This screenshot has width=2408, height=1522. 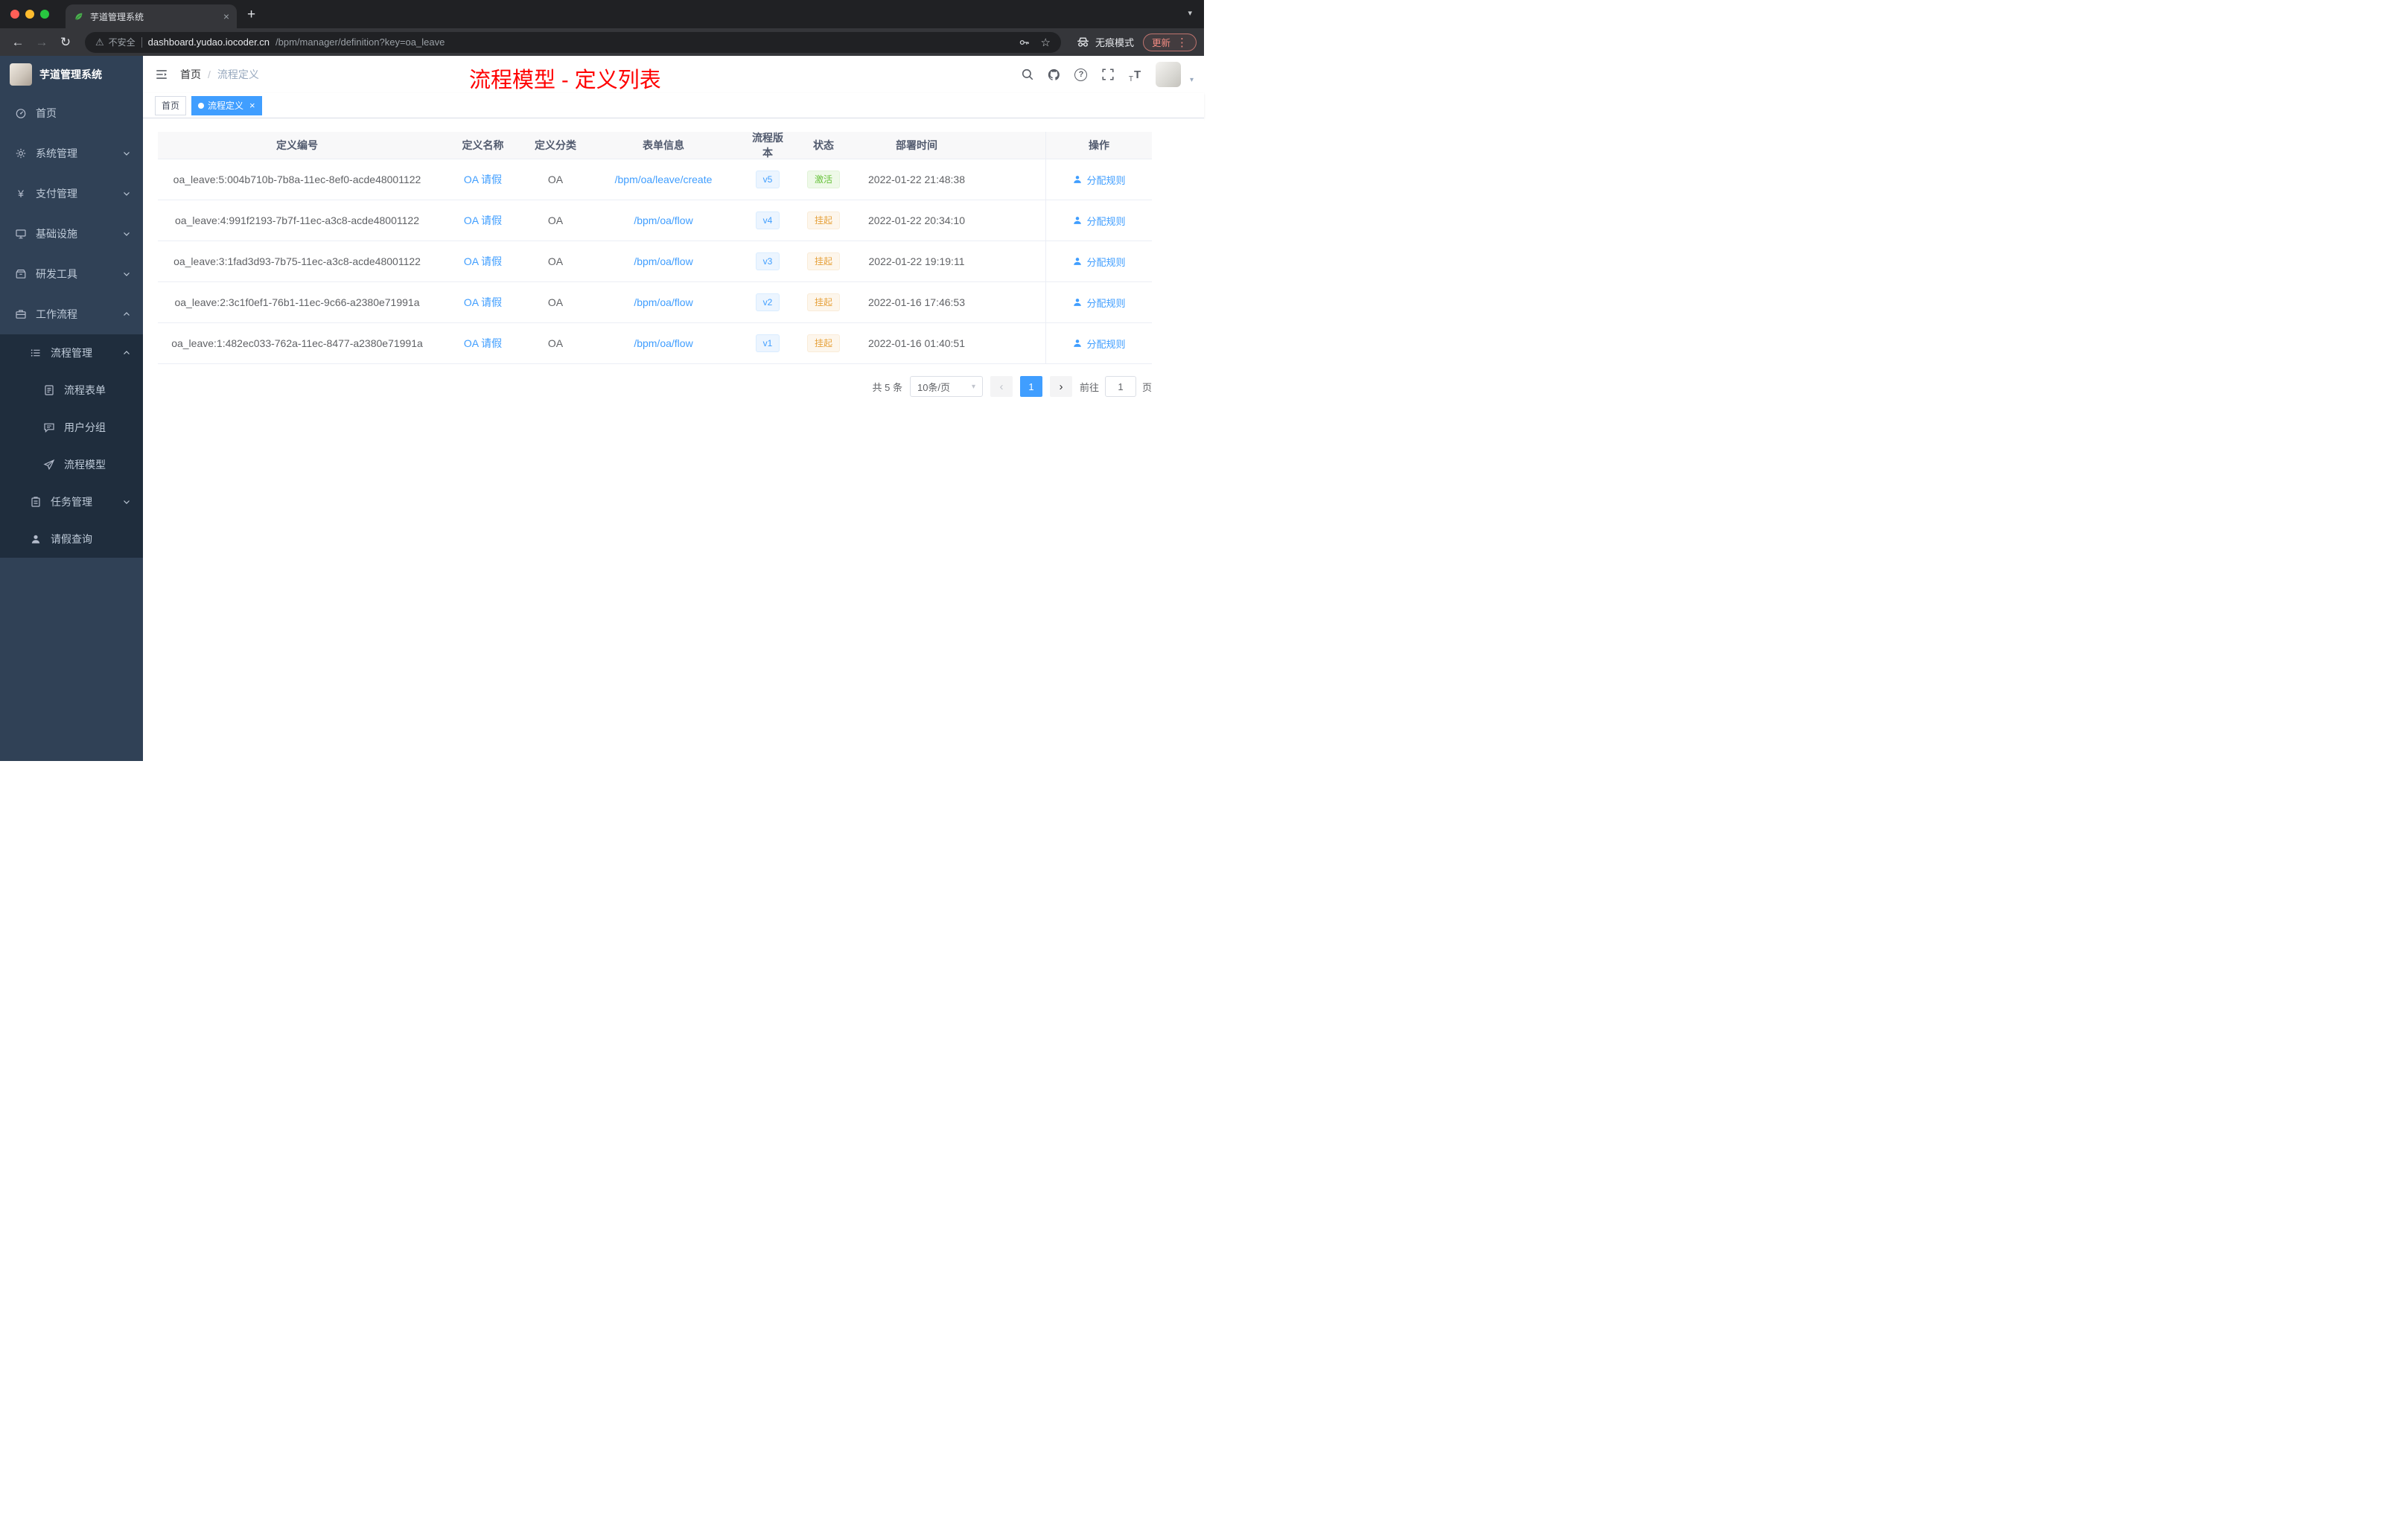 I want to click on sidebar-item-leave-query: 请假查询, so click(x=71, y=539).